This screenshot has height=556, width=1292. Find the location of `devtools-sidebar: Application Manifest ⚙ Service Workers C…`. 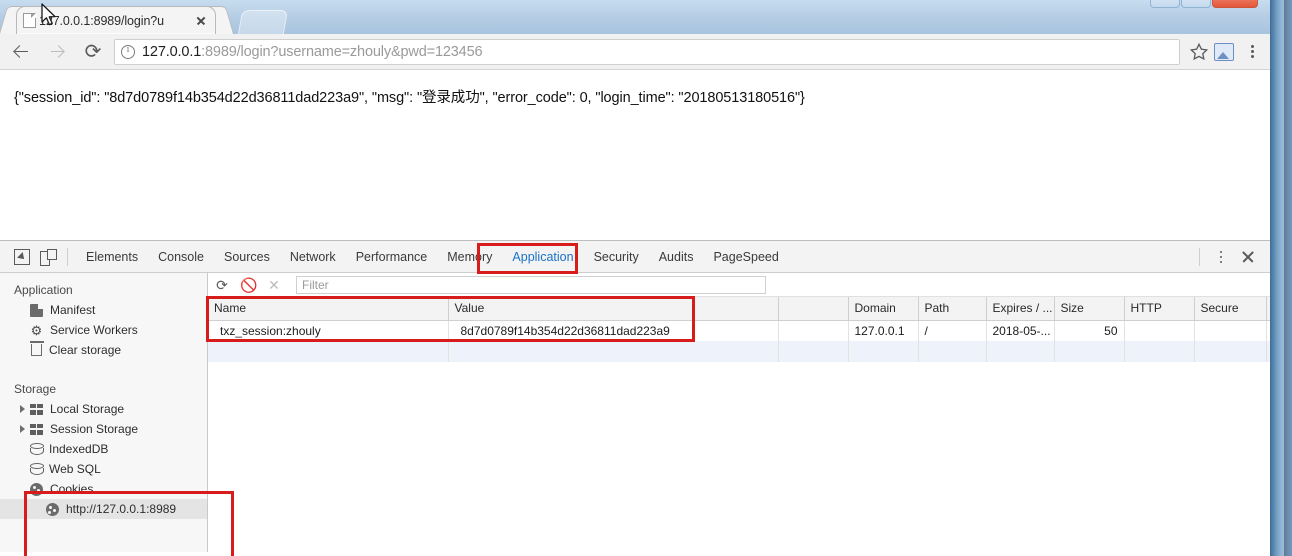

devtools-sidebar: Application Manifest ⚙ Service Workers C… is located at coordinates (104, 412).